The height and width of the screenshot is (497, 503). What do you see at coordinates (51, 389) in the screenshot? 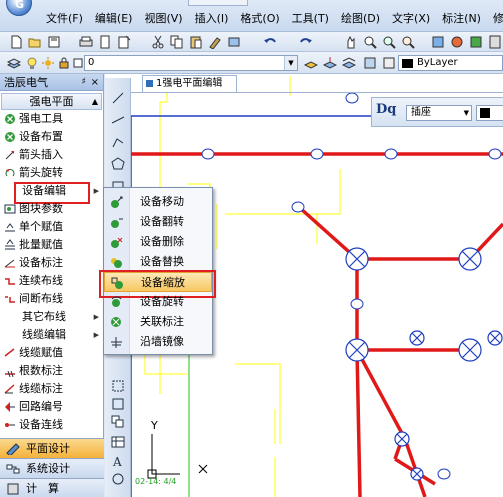
I see `panel-item: 线缆标注` at bounding box center [51, 389].